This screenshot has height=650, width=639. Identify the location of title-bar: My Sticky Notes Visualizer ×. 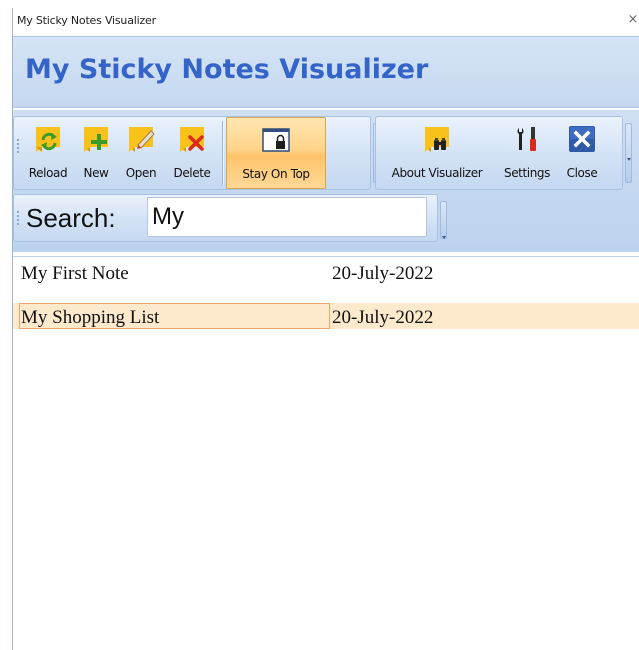
(326, 22).